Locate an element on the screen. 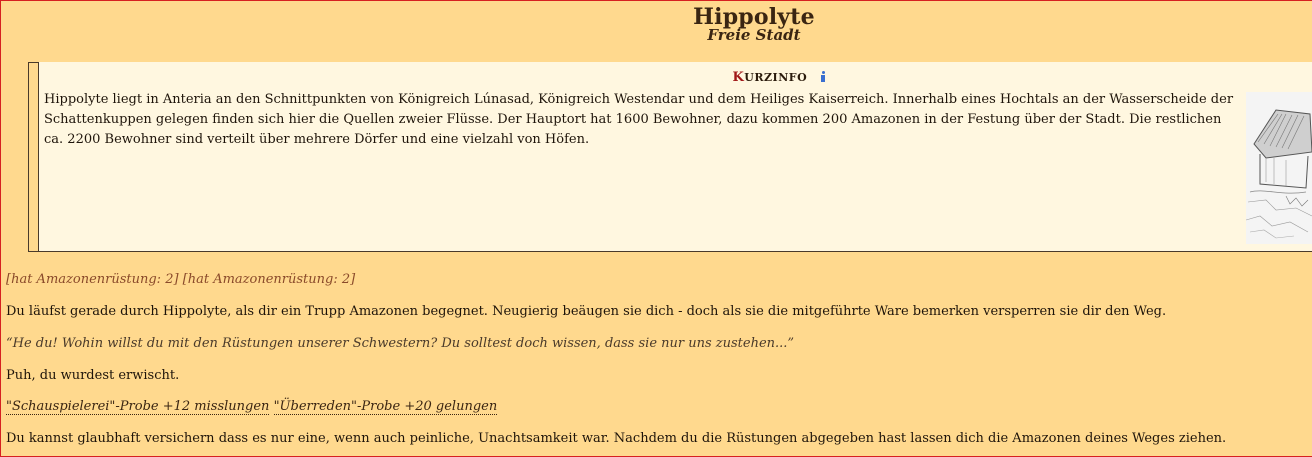  skill-check-schauspielerei: "Schauspielerei"-Probe +12 misslungen is located at coordinates (138, 407).